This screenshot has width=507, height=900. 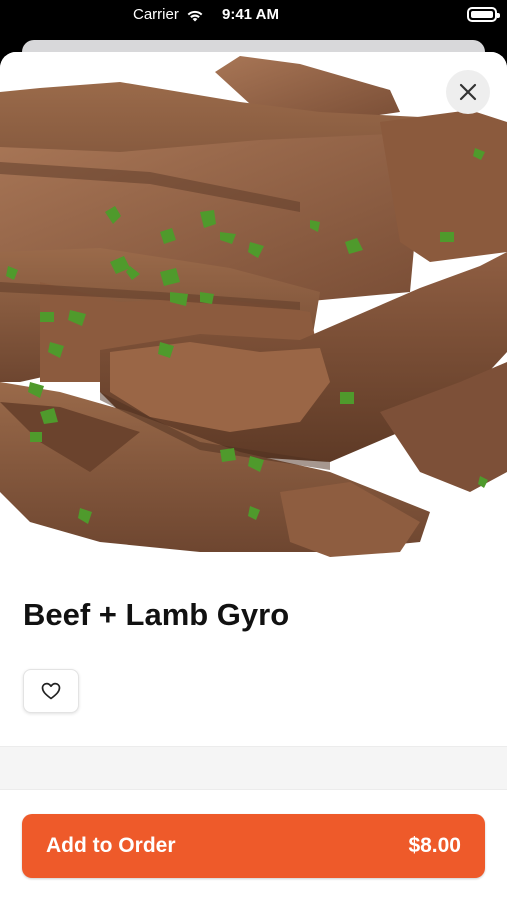 I want to click on heart-icon, so click(x=51, y=691).